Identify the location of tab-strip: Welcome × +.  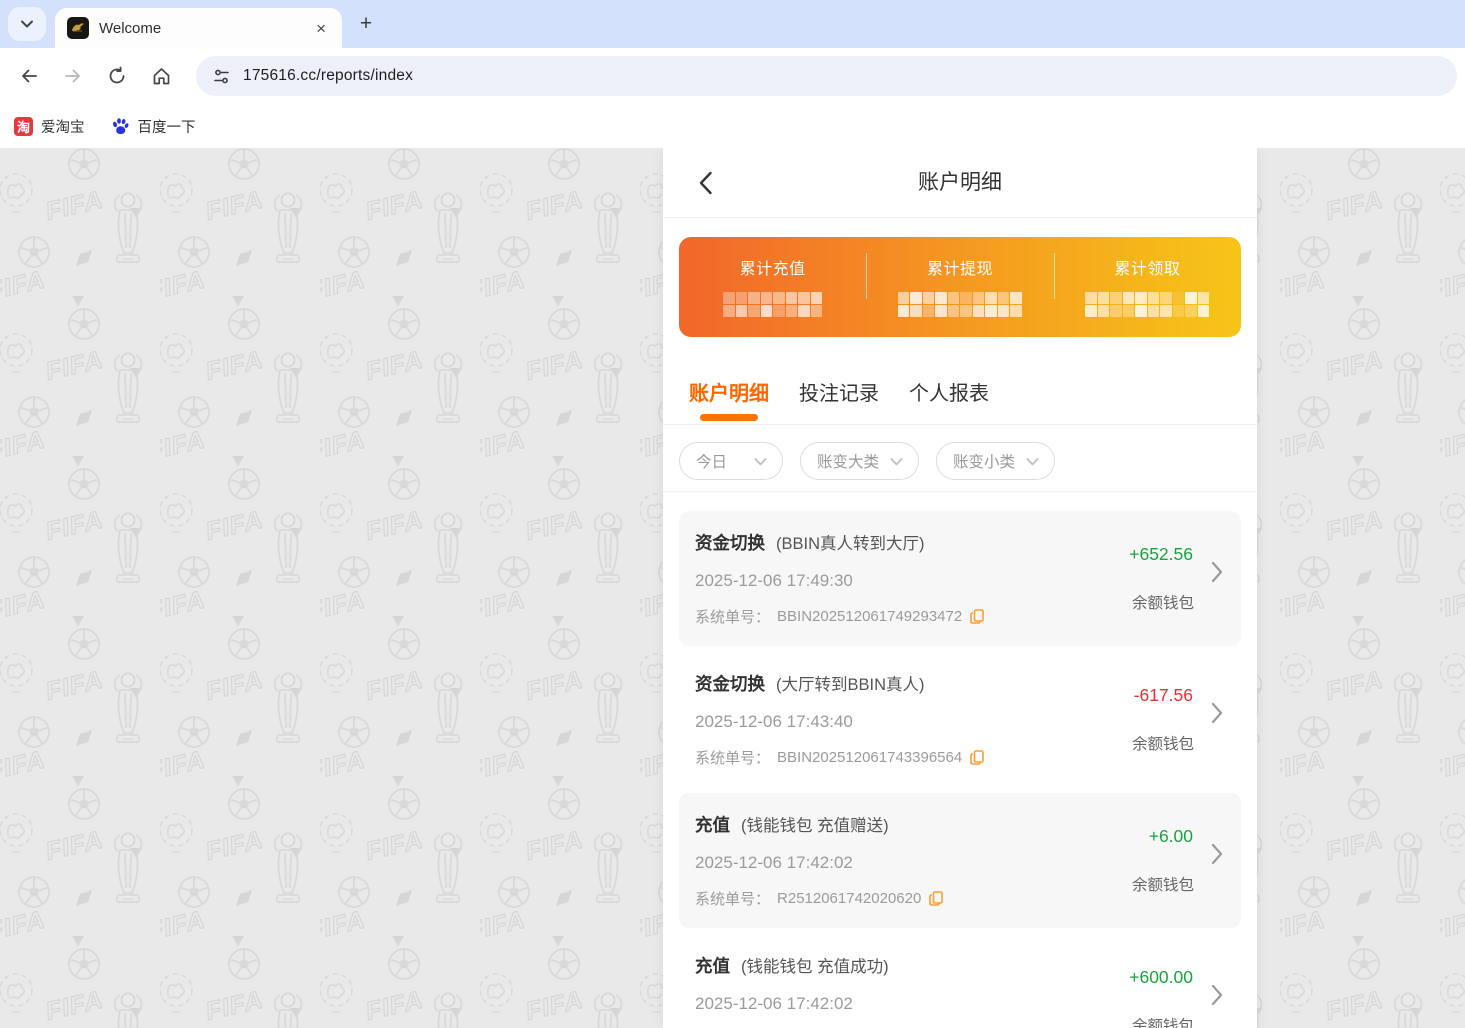
(732, 24).